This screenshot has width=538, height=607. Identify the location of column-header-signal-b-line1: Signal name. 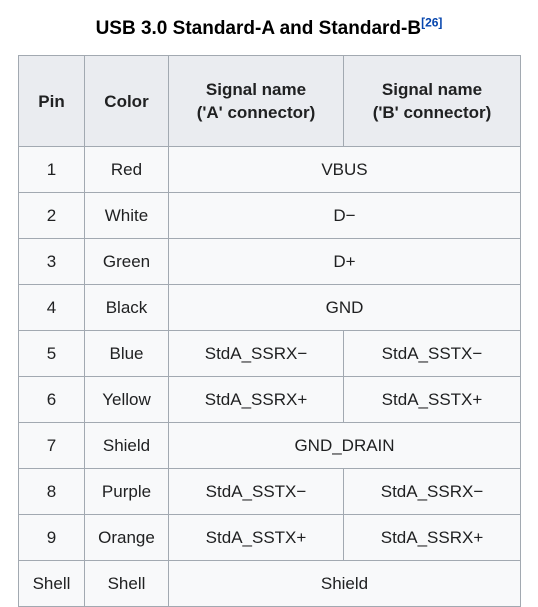
(432, 89).